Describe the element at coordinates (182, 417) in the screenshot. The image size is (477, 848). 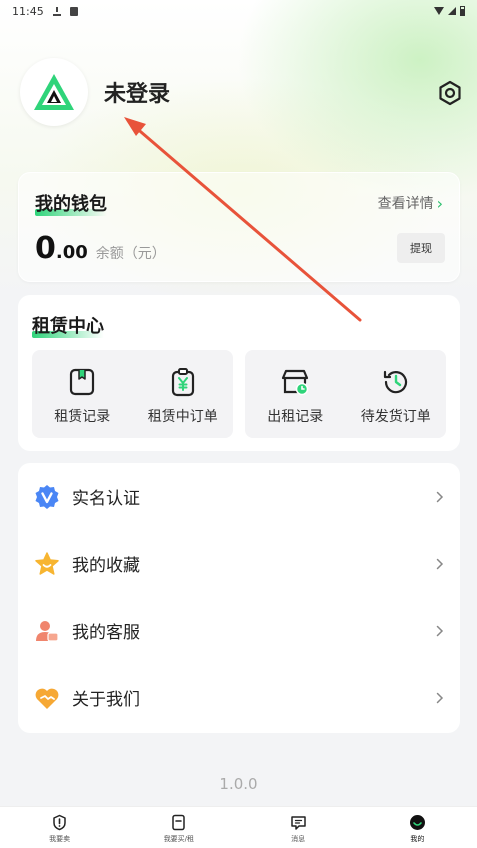
I see `renting-orders-label: 租赁中订单` at that location.